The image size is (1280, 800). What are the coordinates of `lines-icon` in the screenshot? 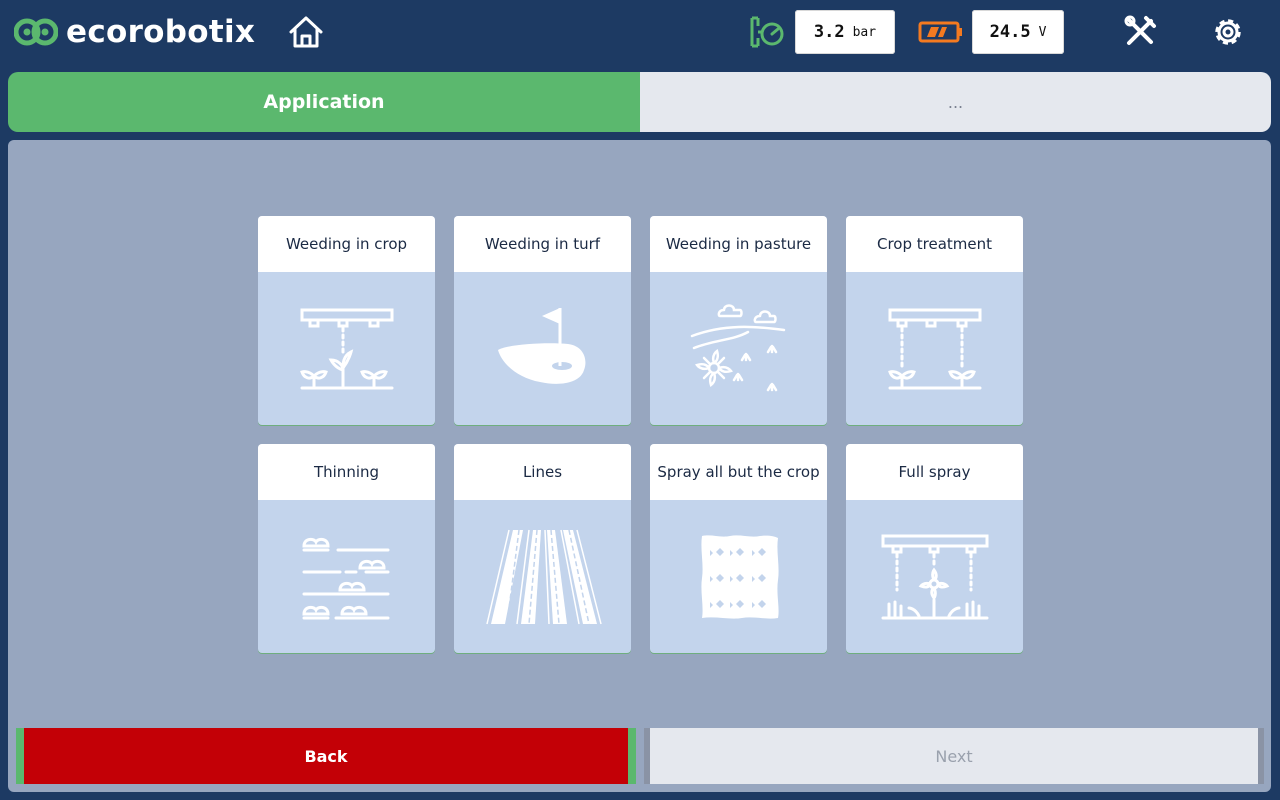 It's located at (542, 576).